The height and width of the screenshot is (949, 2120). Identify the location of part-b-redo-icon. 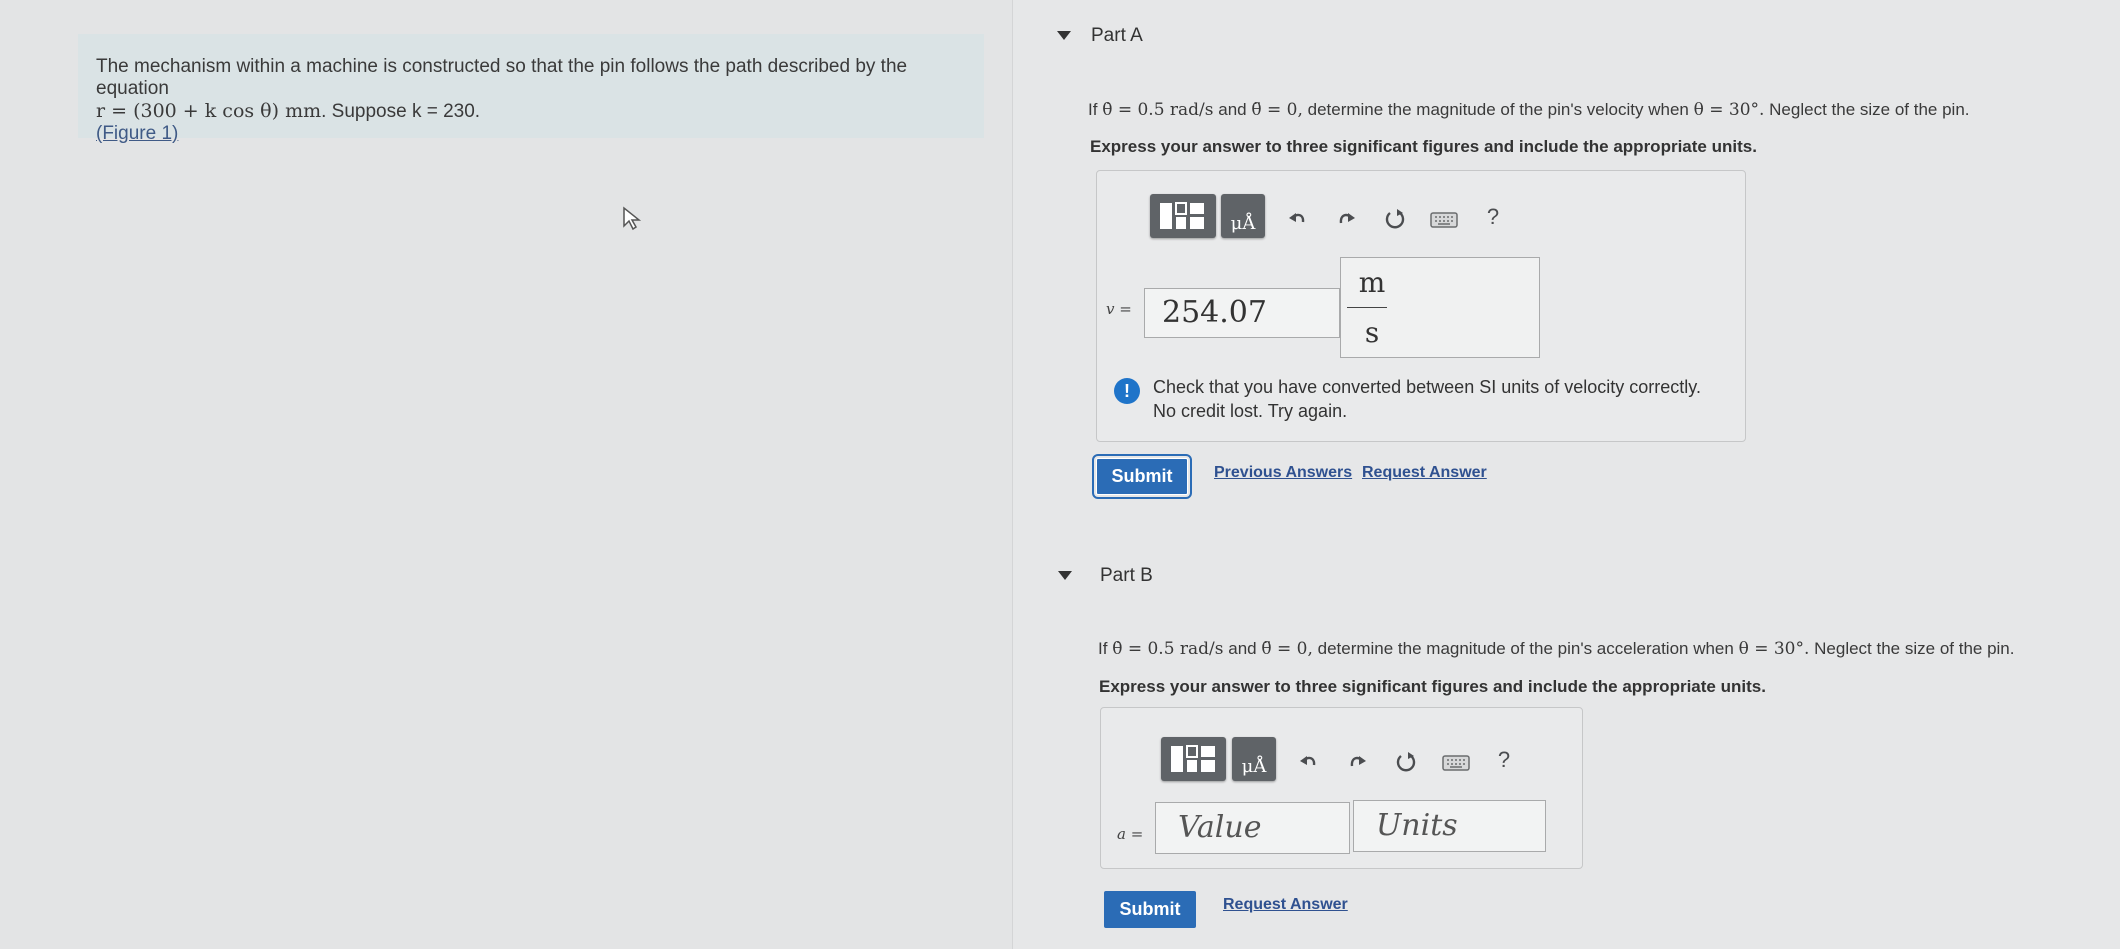
(1357, 762).